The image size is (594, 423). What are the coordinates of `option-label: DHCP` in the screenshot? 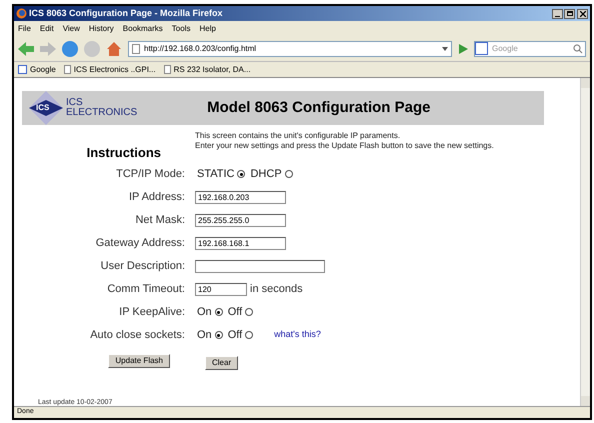 It's located at (266, 174).